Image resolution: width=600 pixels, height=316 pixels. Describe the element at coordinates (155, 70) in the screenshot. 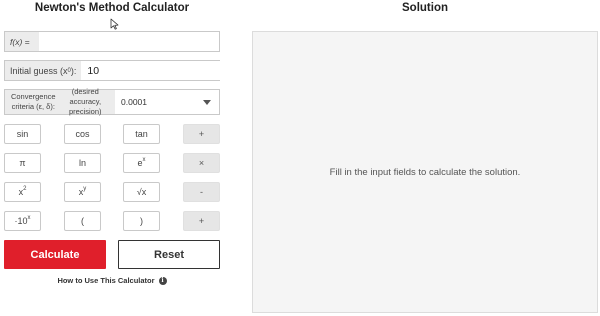

I see `initial-guess-input` at that location.